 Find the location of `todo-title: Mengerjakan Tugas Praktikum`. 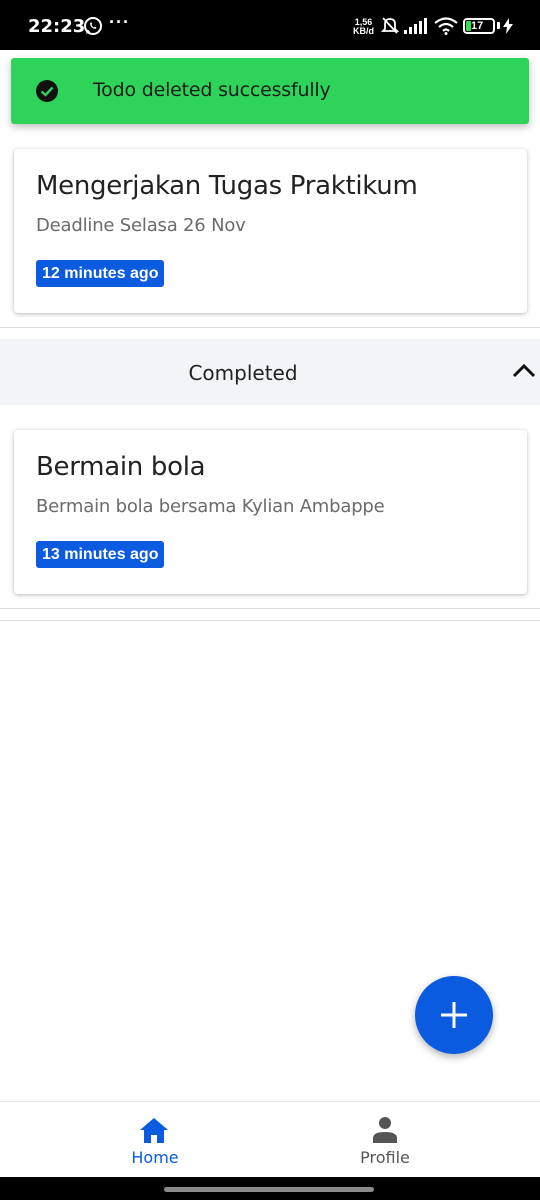

todo-title: Mengerjakan Tugas Praktikum is located at coordinates (227, 186).